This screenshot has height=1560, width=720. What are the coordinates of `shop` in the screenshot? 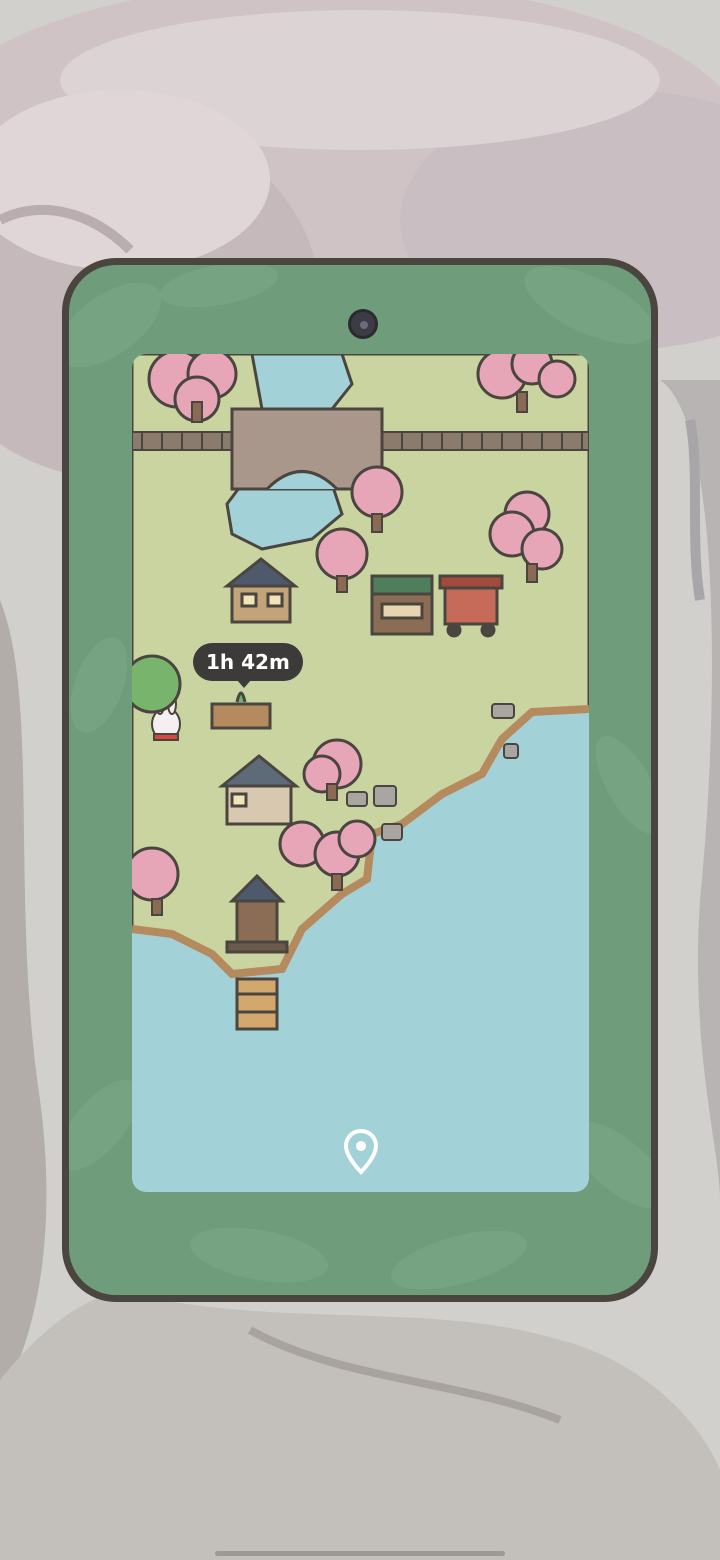 It's located at (402, 605).